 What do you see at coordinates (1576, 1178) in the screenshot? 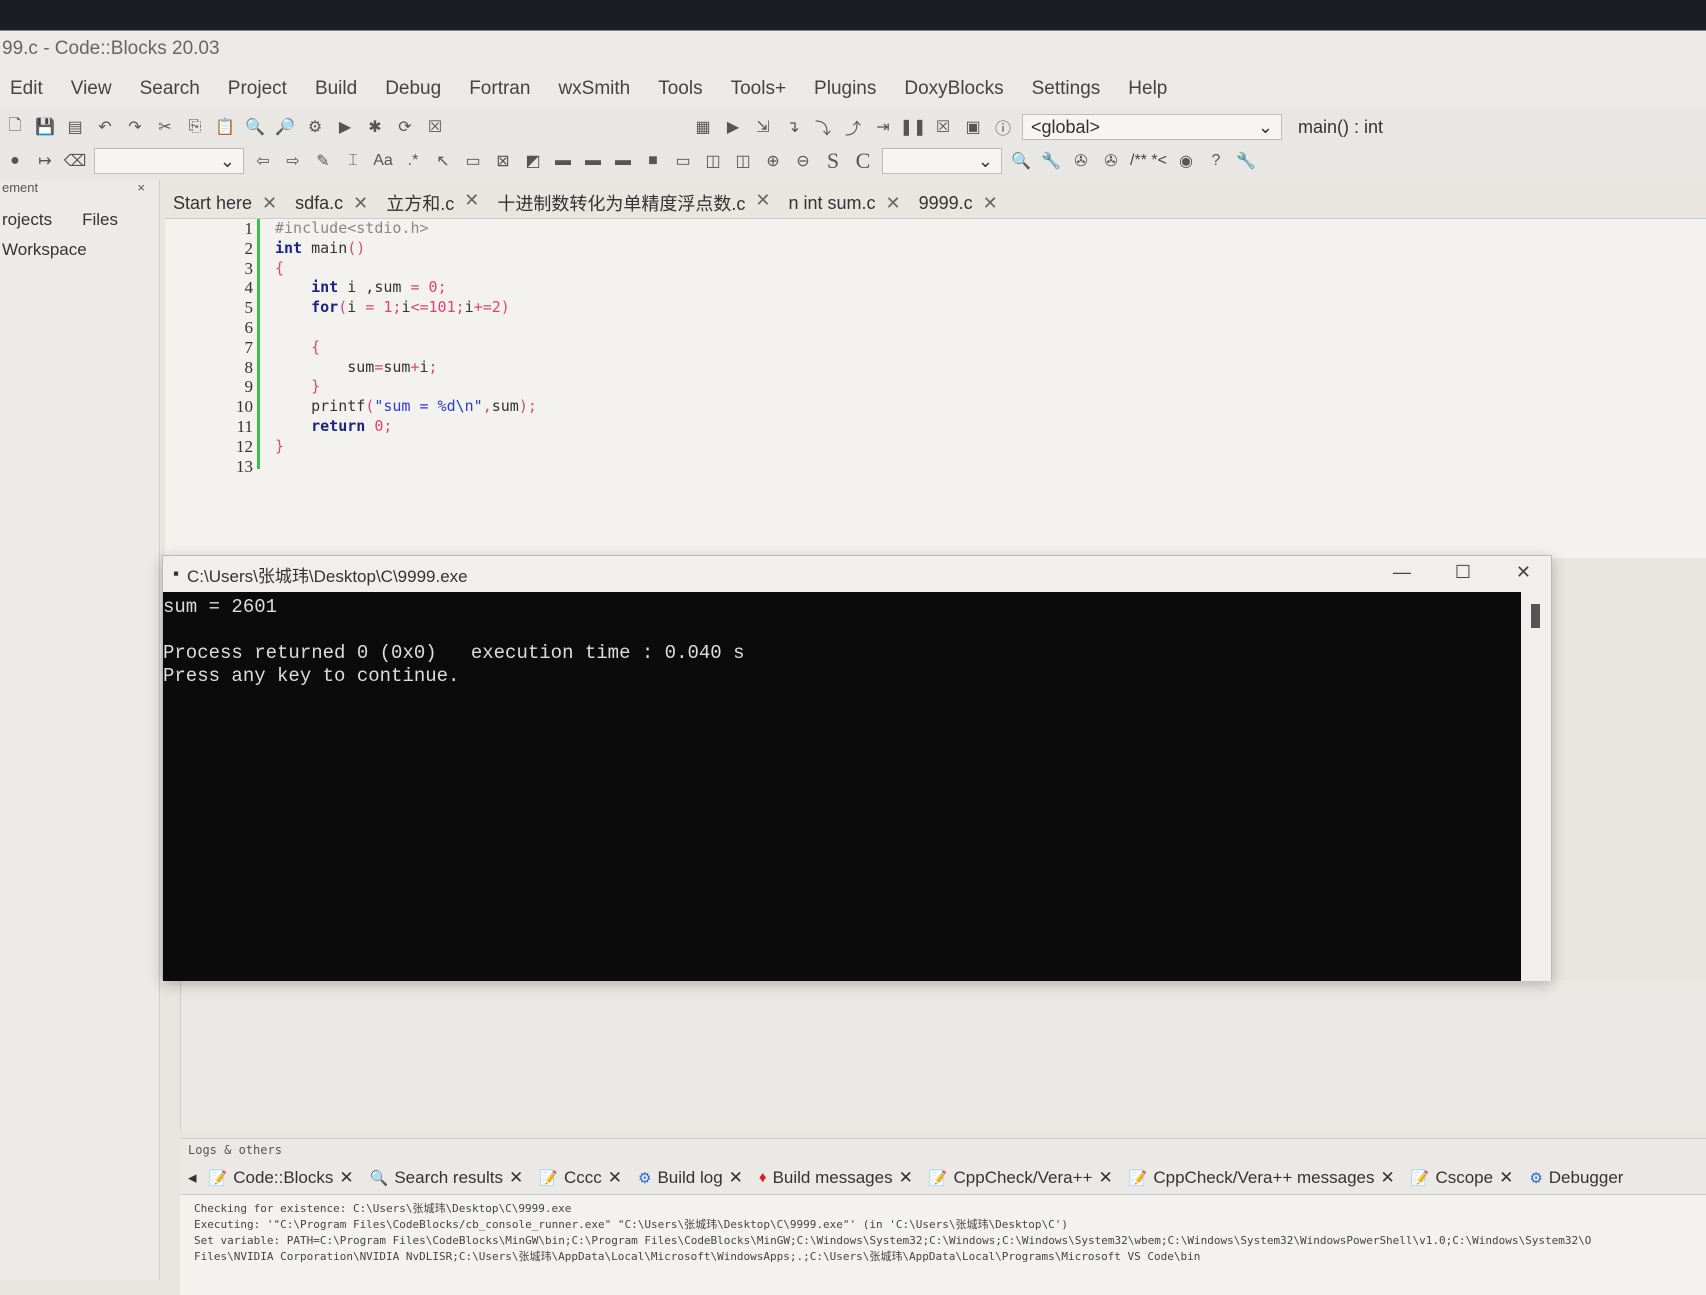
I see `logs-tab: ⚙ Debugger` at bounding box center [1576, 1178].